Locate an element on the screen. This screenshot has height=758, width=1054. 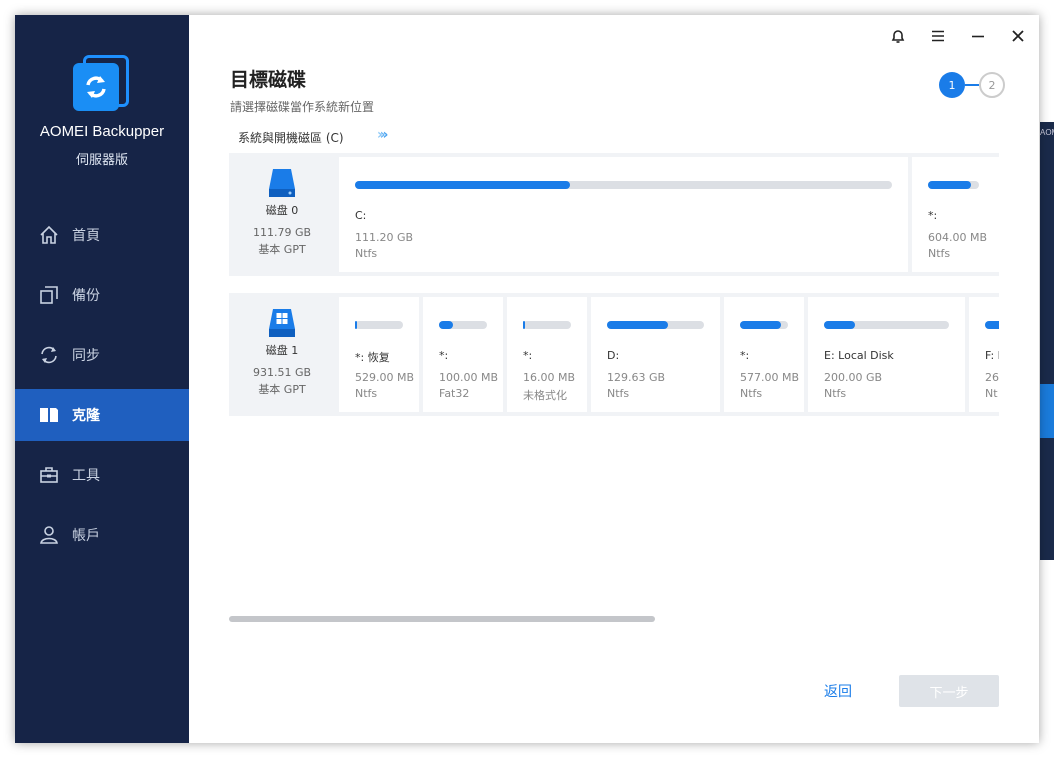
page-title: 目標磁碟 is located at coordinates (268, 80).